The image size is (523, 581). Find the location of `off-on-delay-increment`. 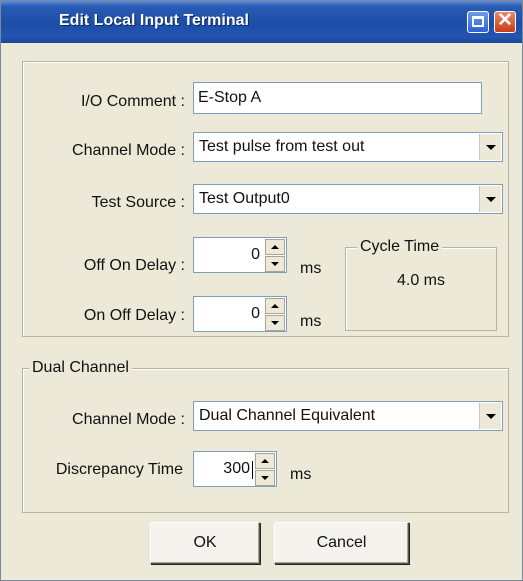

off-on-delay-increment is located at coordinates (275, 247).